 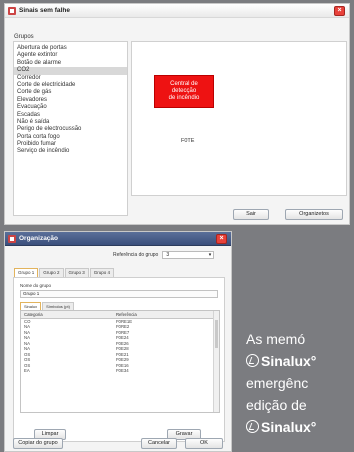 What do you see at coordinates (31, 306) in the screenshot?
I see `tab-sinalux: Sinalux` at bounding box center [31, 306].